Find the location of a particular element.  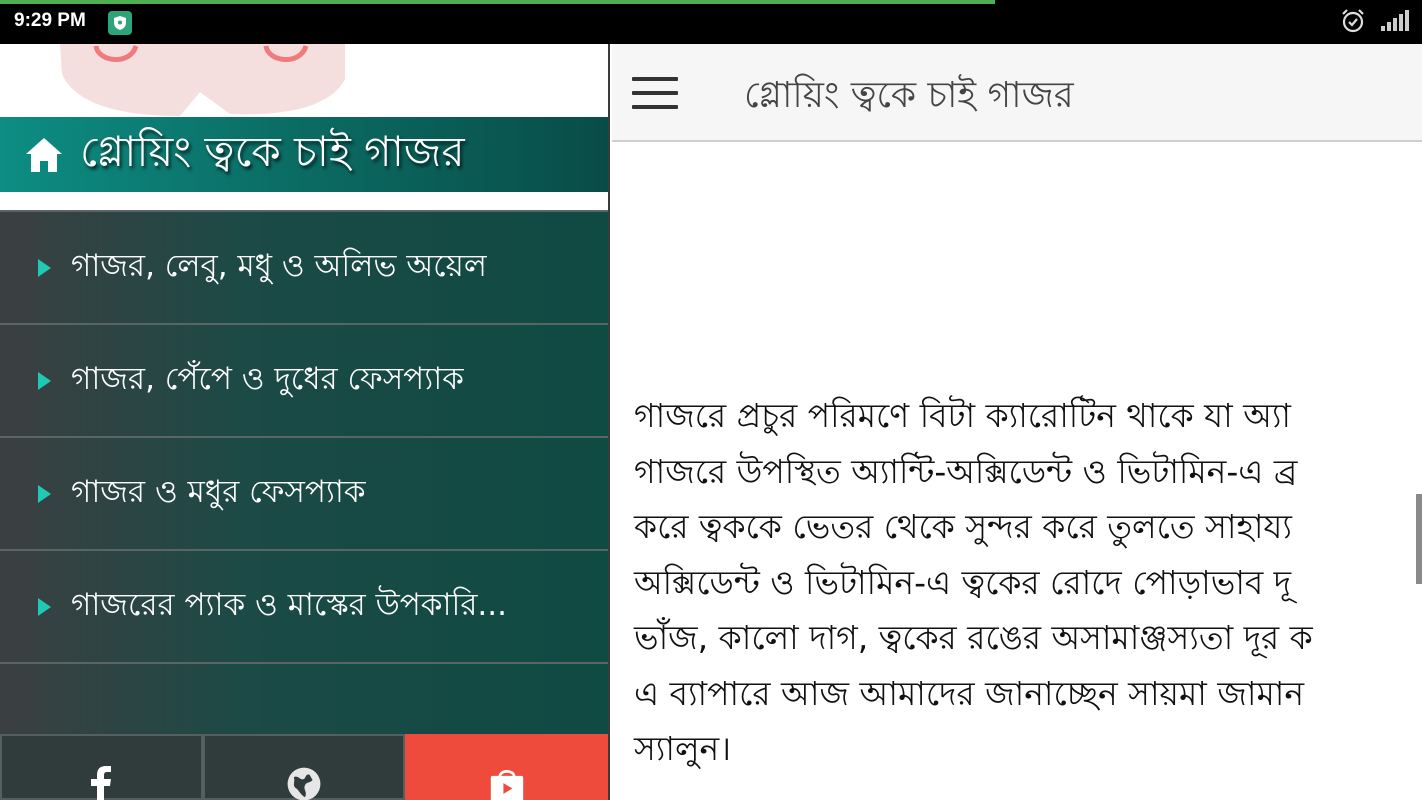

website-button is located at coordinates (304, 767).